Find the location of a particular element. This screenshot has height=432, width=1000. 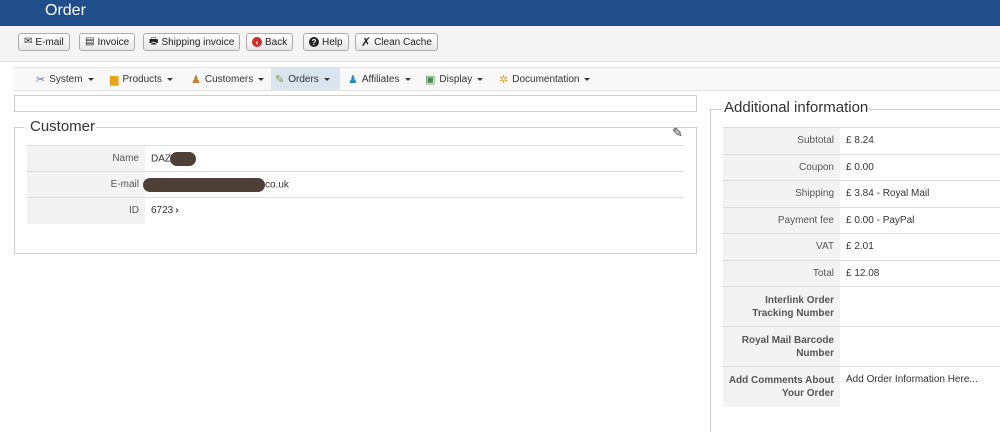

back-button: ‹ Back is located at coordinates (270, 42).